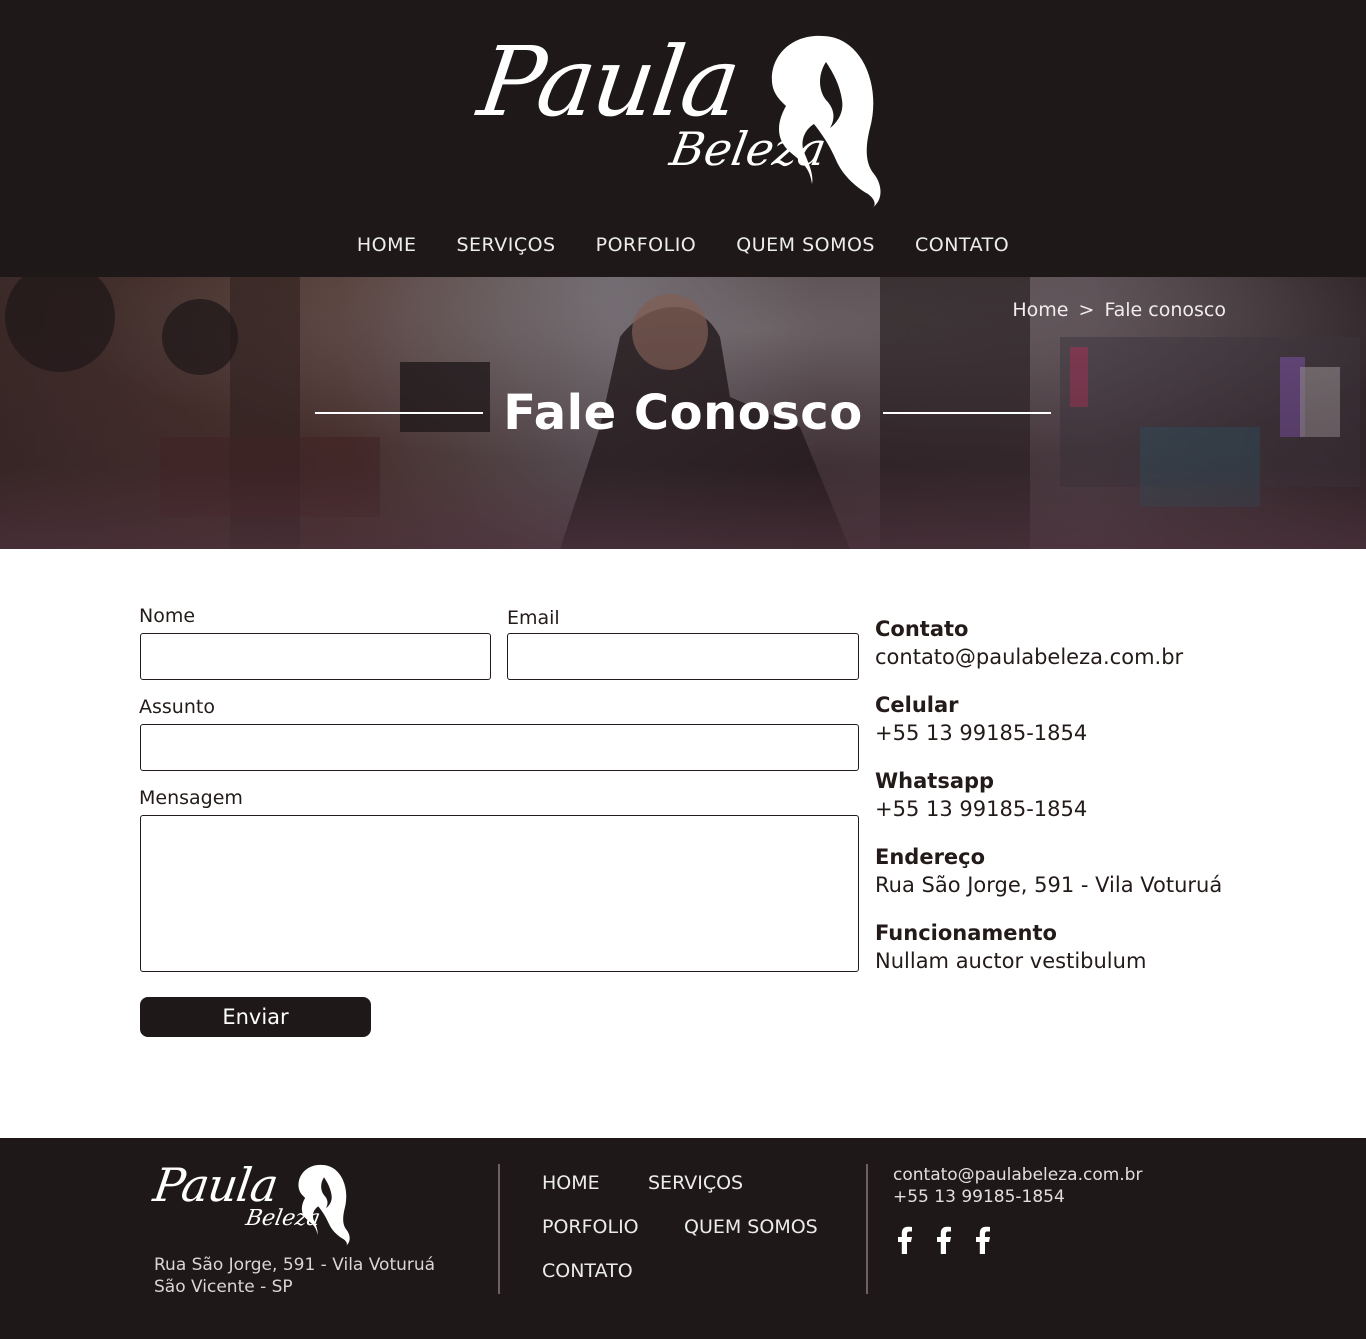 The height and width of the screenshot is (1339, 1366). Describe the element at coordinates (387, 245) in the screenshot. I see `nav-home: HOME` at that location.